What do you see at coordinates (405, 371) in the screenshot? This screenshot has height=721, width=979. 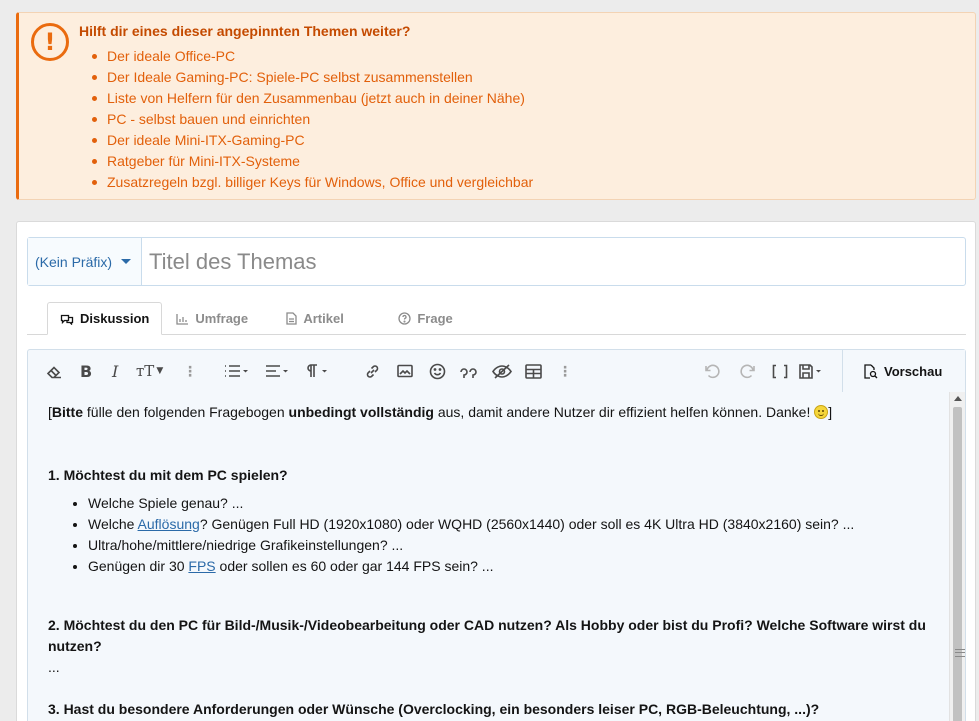 I see `image-icon` at bounding box center [405, 371].